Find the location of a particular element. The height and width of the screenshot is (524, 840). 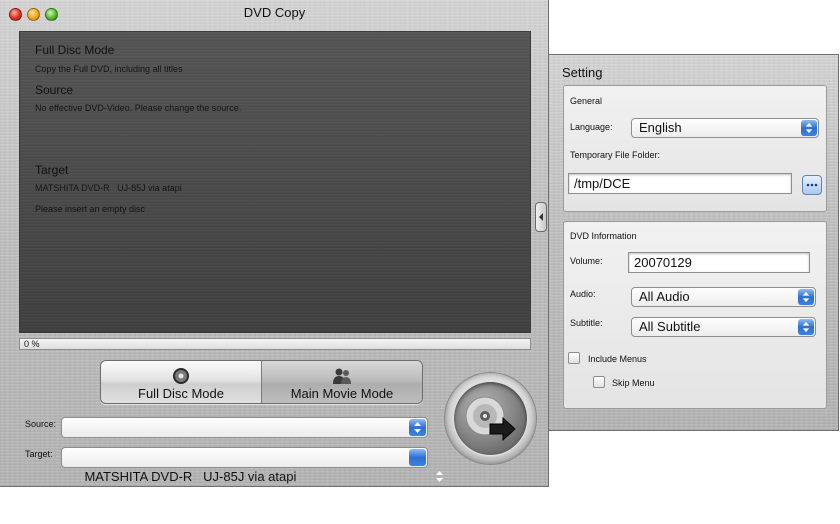

full-disc-mode-label: Full Disc Mode is located at coordinates (181, 393).